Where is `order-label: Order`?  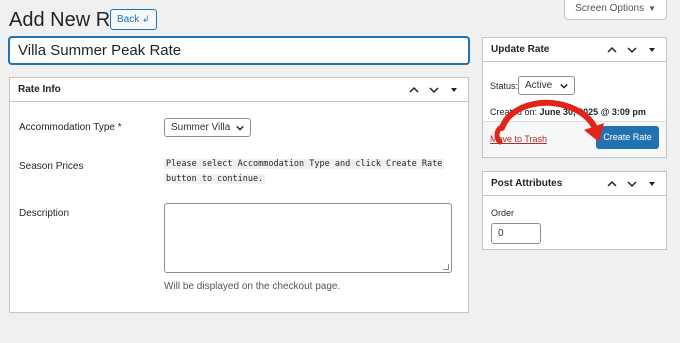
order-label: Order is located at coordinates (503, 213).